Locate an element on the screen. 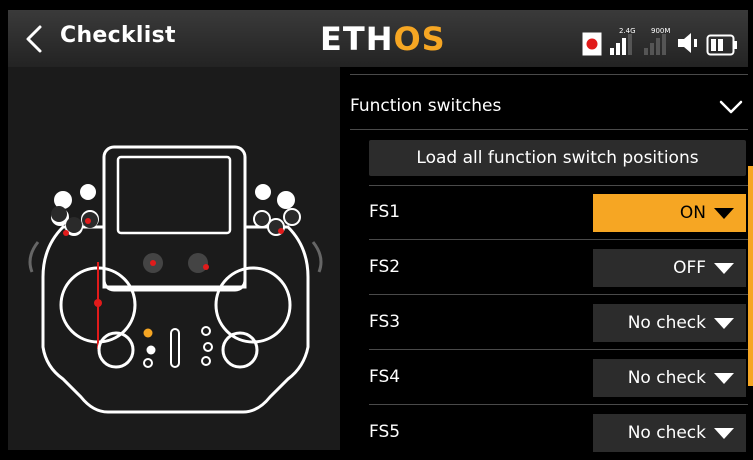  chevron-down-icon is located at coordinates (731, 107).